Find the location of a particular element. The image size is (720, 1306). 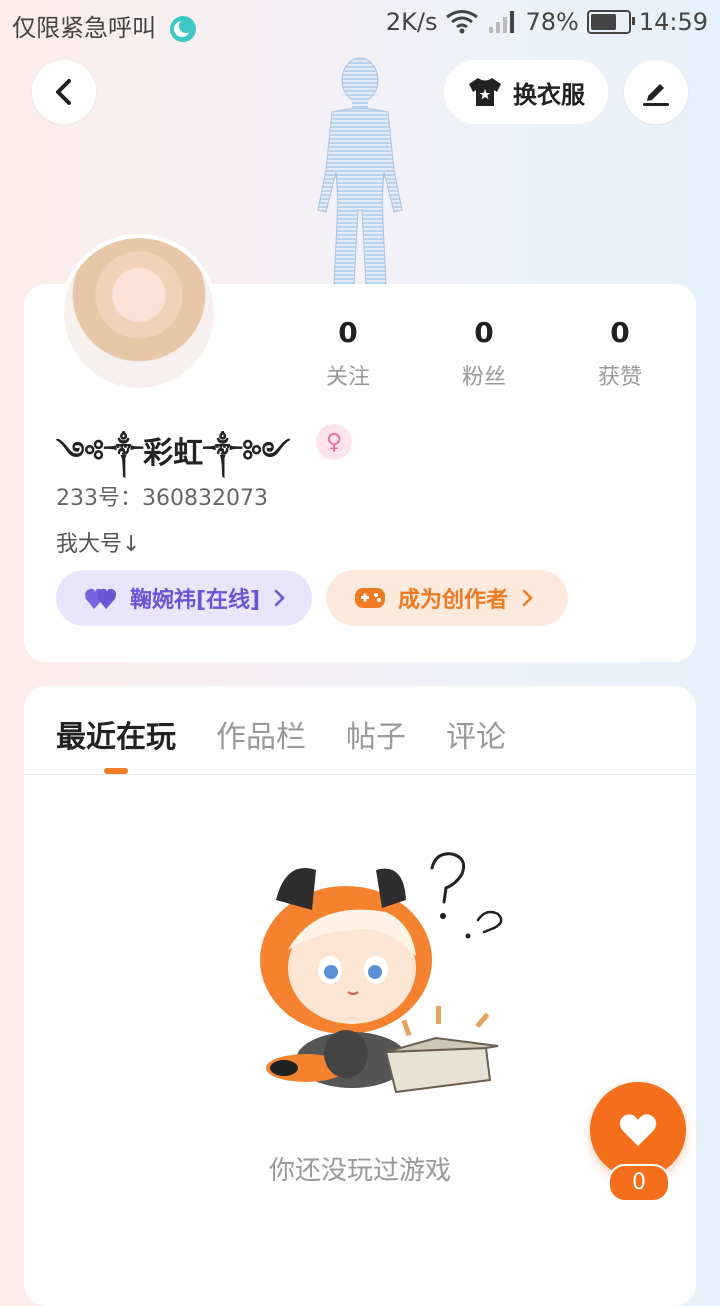

avatar is located at coordinates (139, 313).